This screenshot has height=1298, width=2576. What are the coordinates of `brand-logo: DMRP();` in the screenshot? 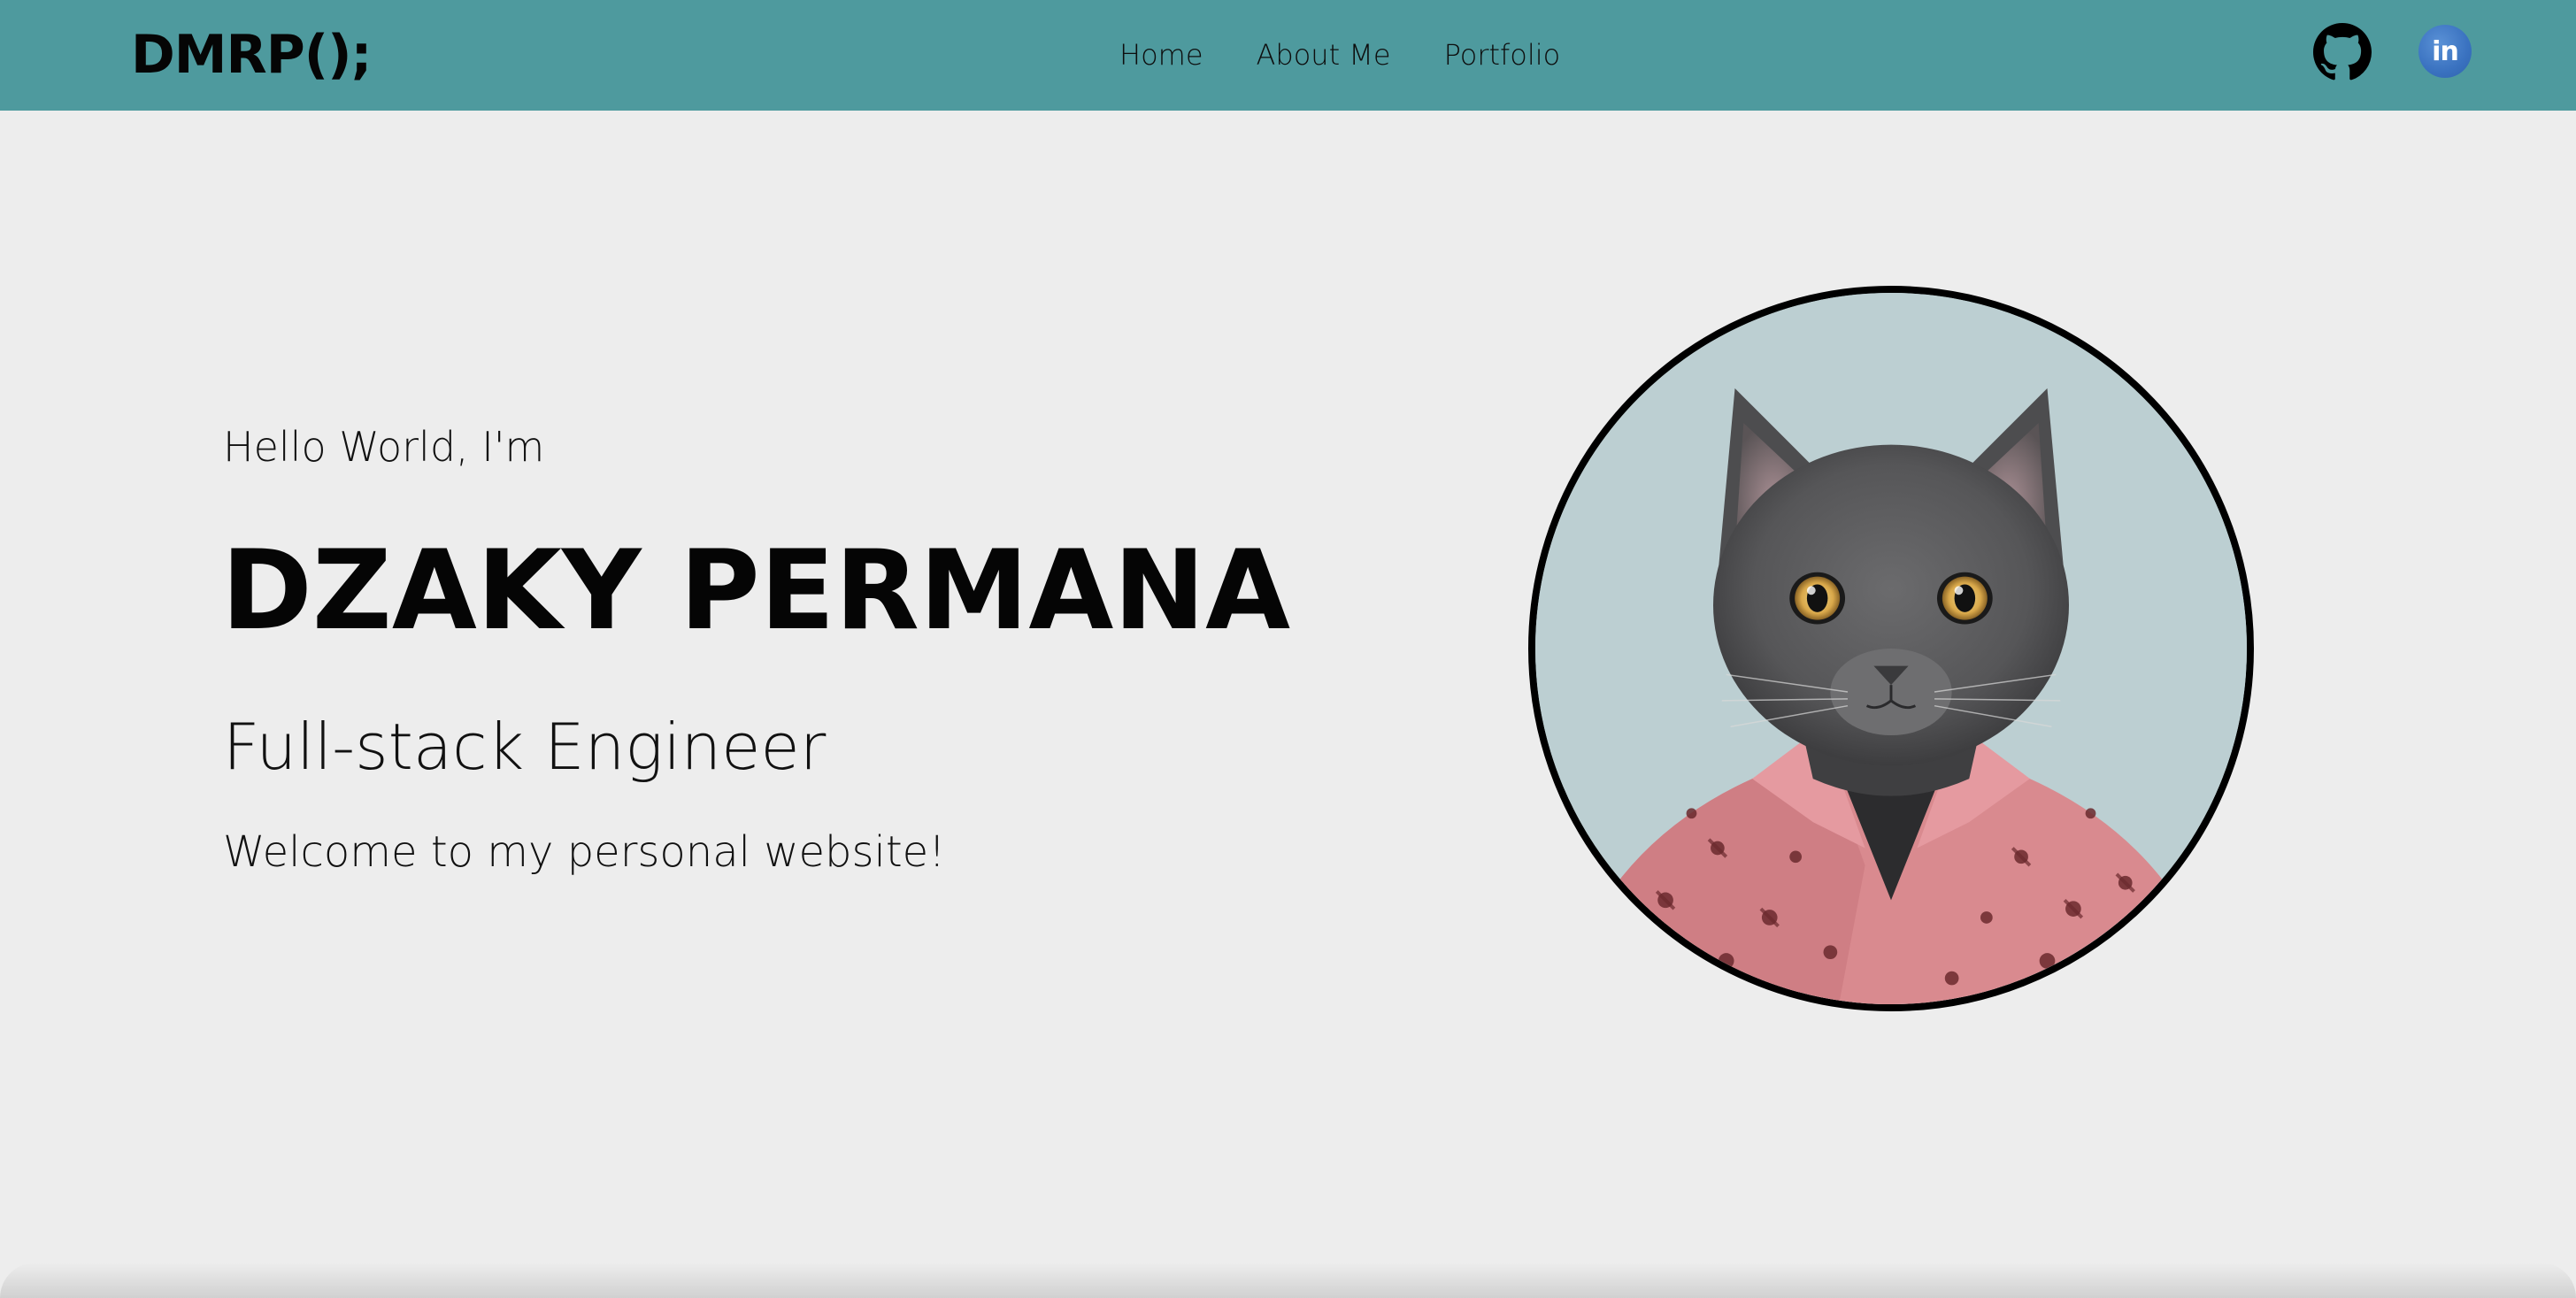 It's located at (252, 54).